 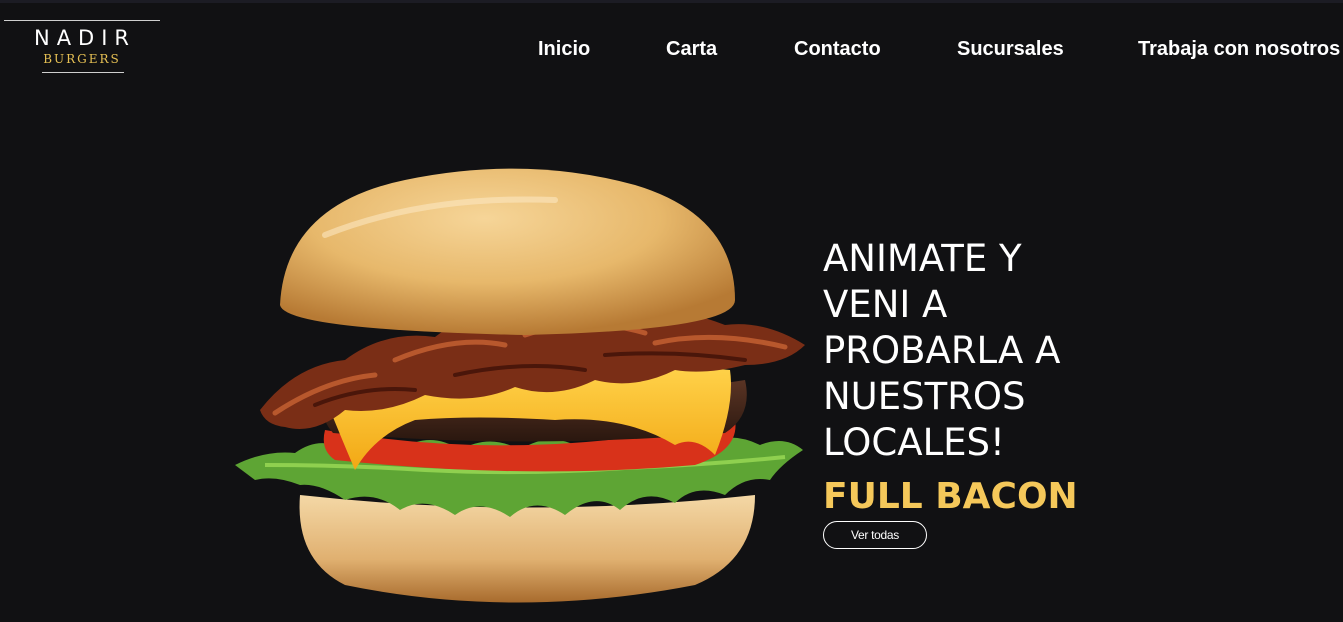 What do you see at coordinates (922, 258) in the screenshot?
I see `headline-line: ANIMATE Y` at bounding box center [922, 258].